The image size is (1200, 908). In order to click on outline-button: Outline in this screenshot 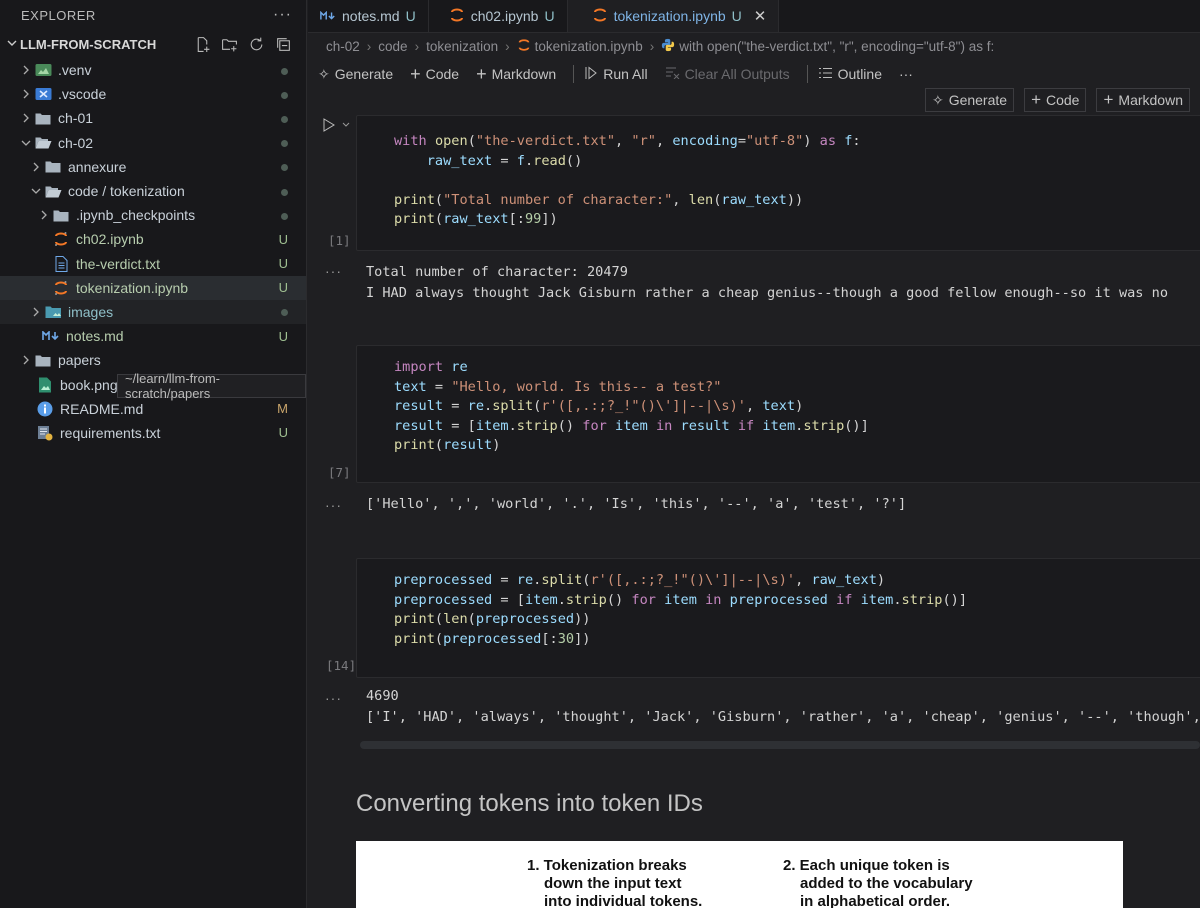, I will do `click(850, 74)`.